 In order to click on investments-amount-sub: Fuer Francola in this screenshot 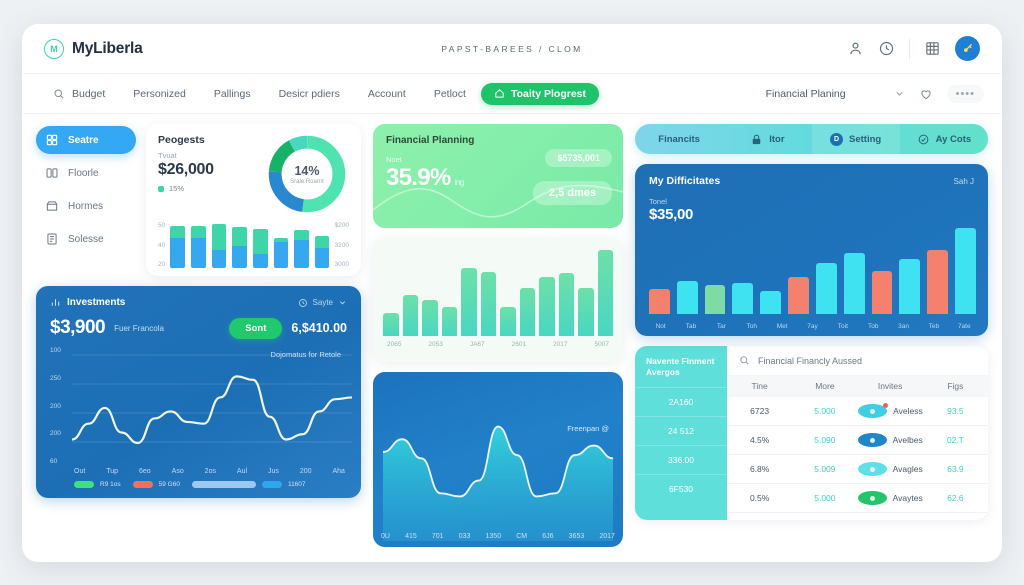, I will do `click(139, 328)`.